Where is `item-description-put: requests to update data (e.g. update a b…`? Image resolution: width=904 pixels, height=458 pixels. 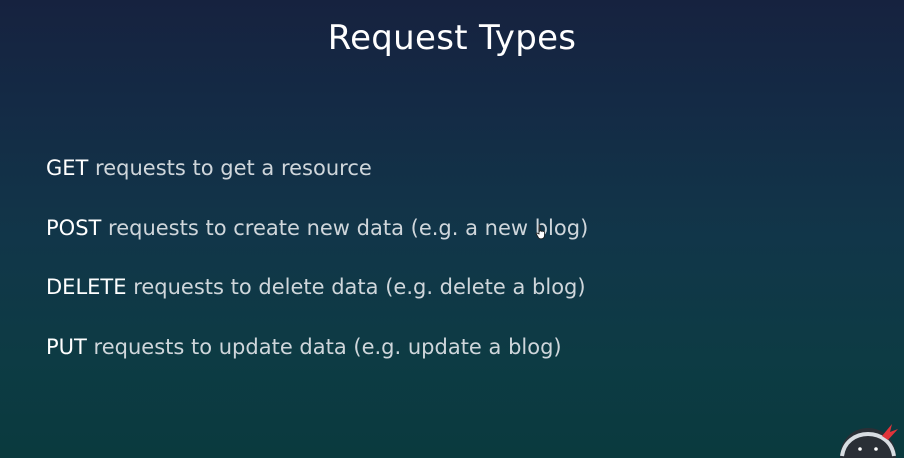
item-description-put: requests to update data (e.g. update a b… is located at coordinates (324, 346).